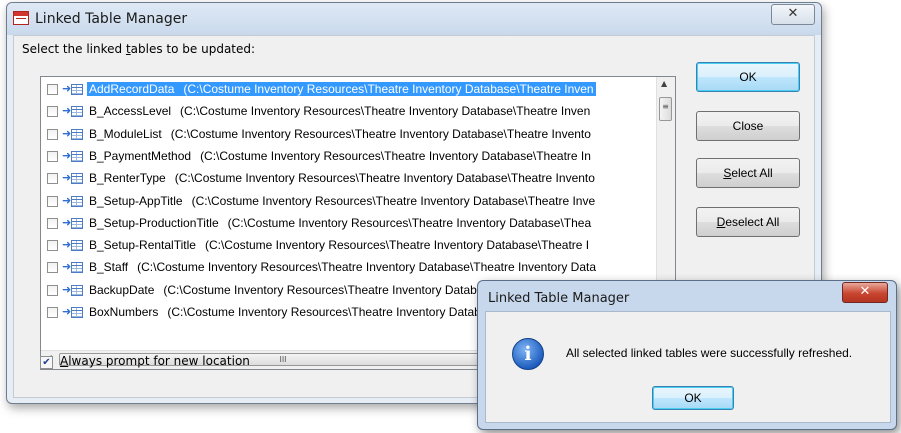 Image resolution: width=901 pixels, height=433 pixels. What do you see at coordinates (693, 398) in the screenshot?
I see `message-ok-button: OK` at bounding box center [693, 398].